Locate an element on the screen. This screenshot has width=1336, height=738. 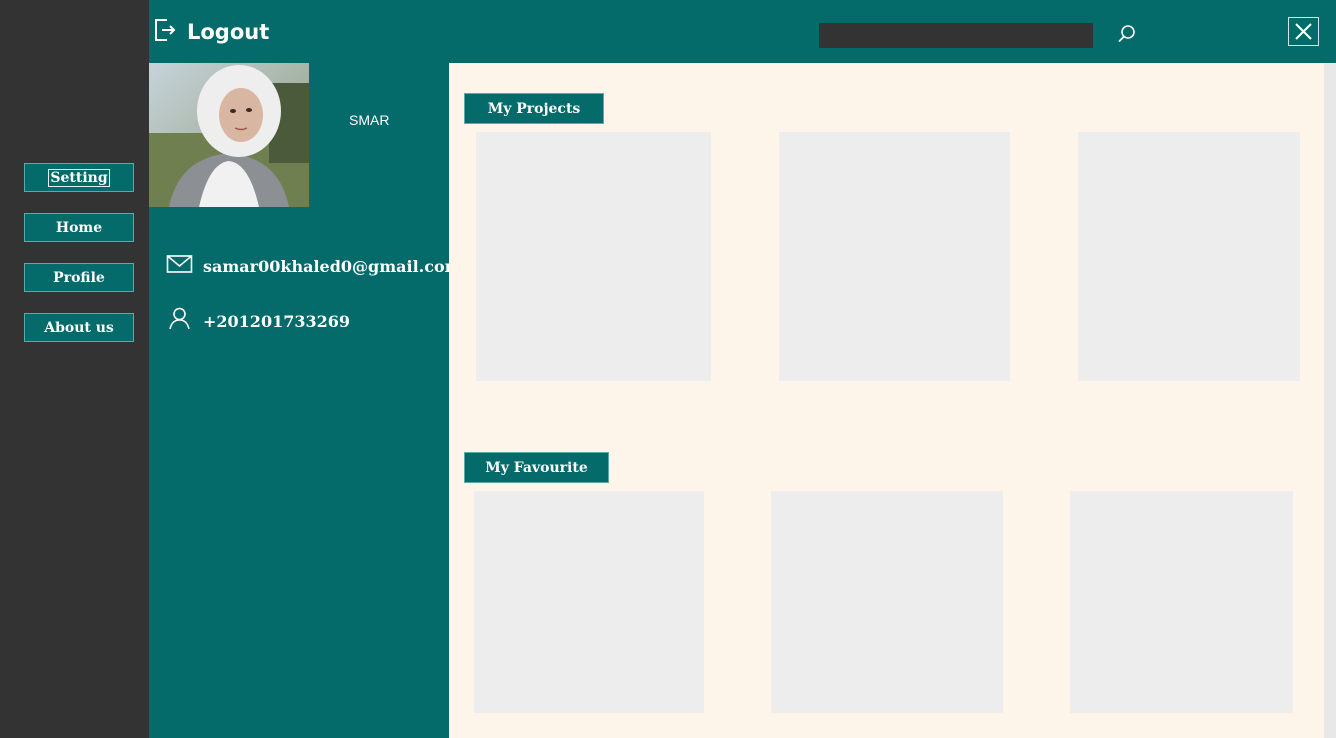
profile-button: Profile is located at coordinates (79, 277).